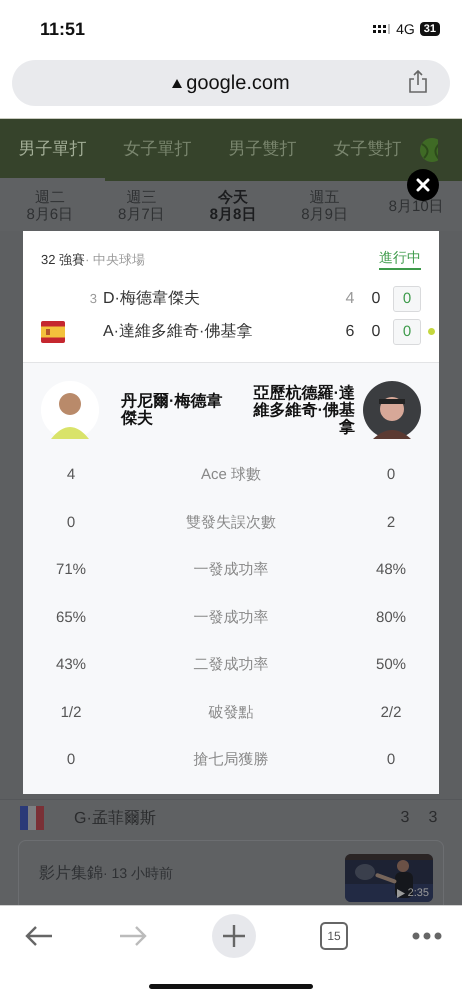 The width and height of the screenshot is (462, 1000). Describe the element at coordinates (234, 936) in the screenshot. I see `new-tab-icon` at that location.